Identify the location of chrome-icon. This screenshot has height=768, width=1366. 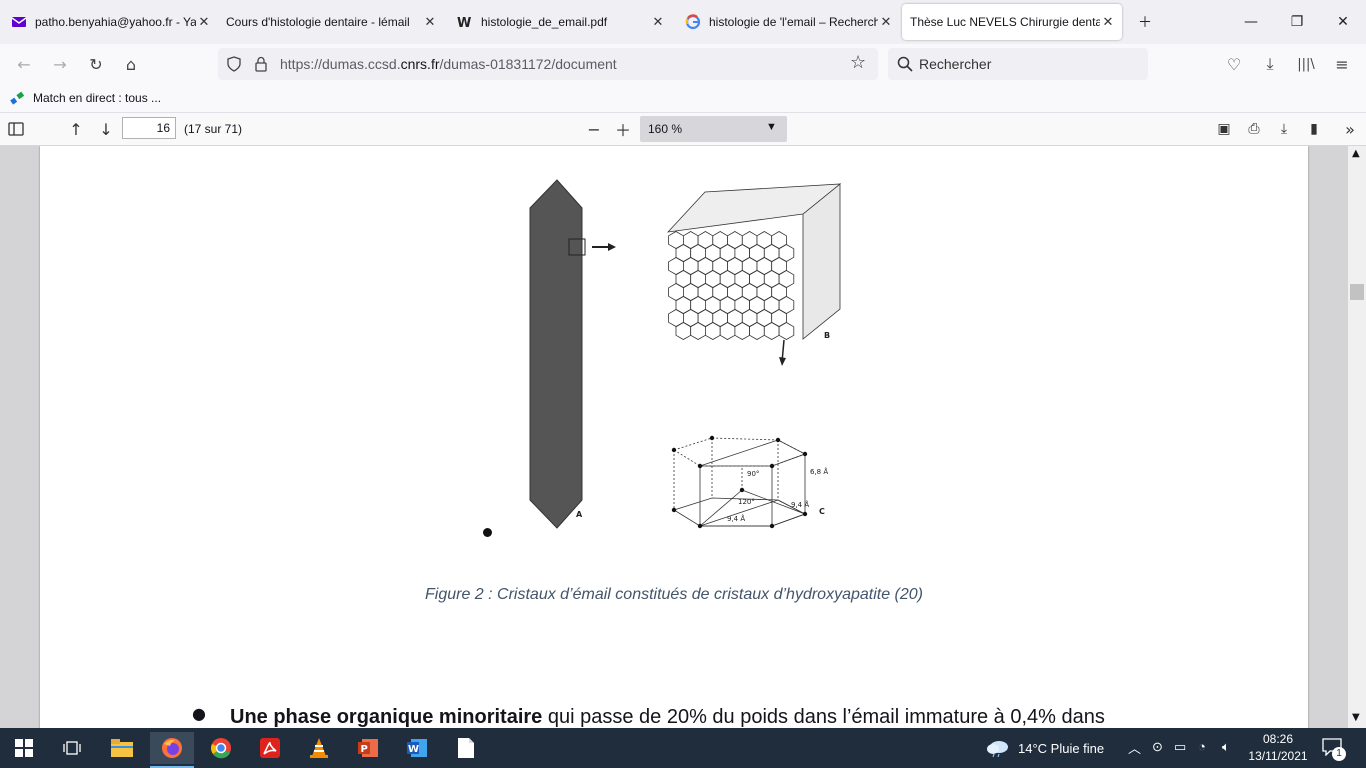
(221, 748).